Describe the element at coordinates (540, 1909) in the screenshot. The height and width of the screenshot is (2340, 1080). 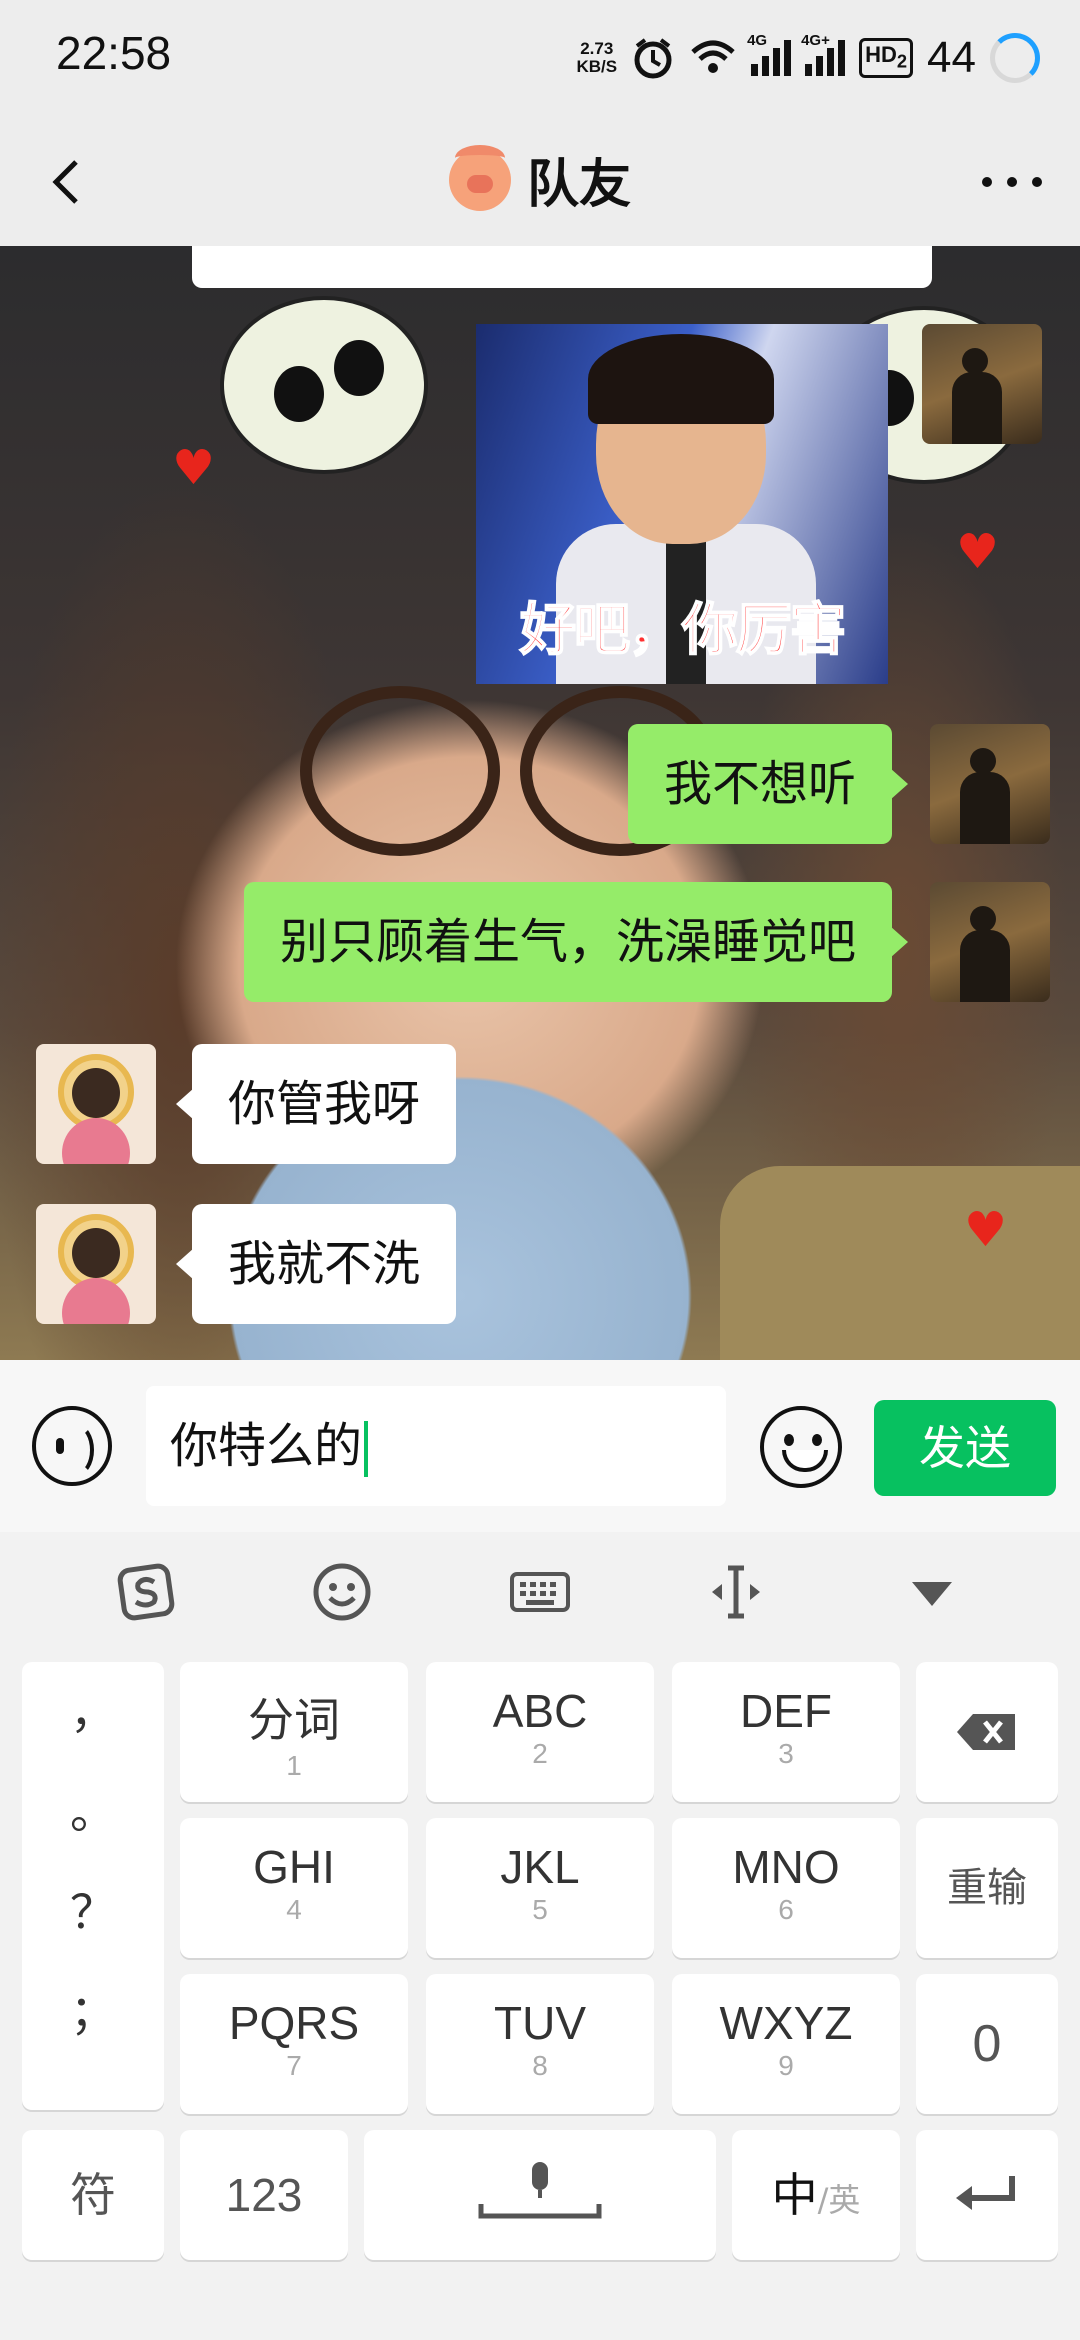
I see `key-number: 5` at that location.